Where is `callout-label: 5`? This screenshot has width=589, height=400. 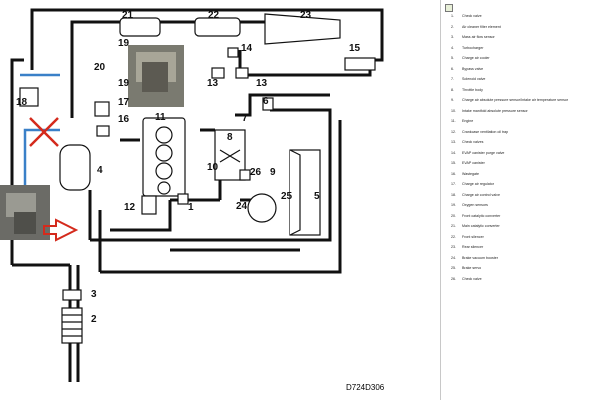
callout-label: 5 is located at coordinates (317, 196).